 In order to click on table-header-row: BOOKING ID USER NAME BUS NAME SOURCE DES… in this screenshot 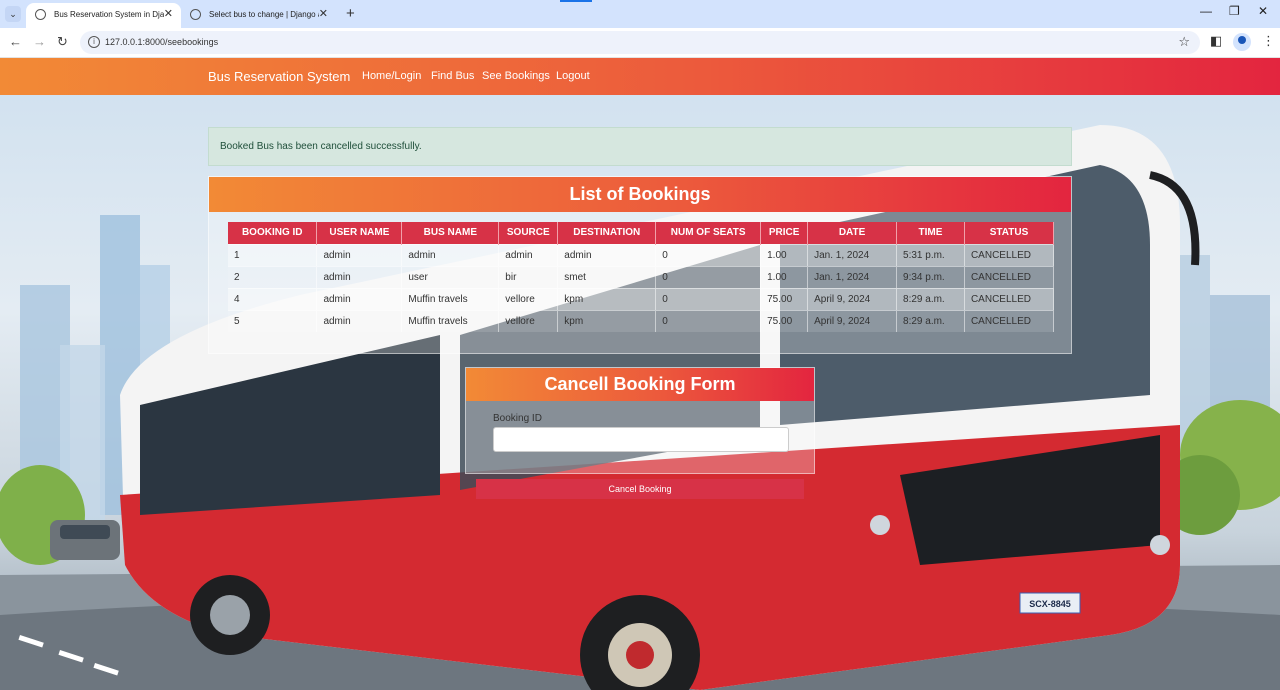, I will do `click(641, 233)`.